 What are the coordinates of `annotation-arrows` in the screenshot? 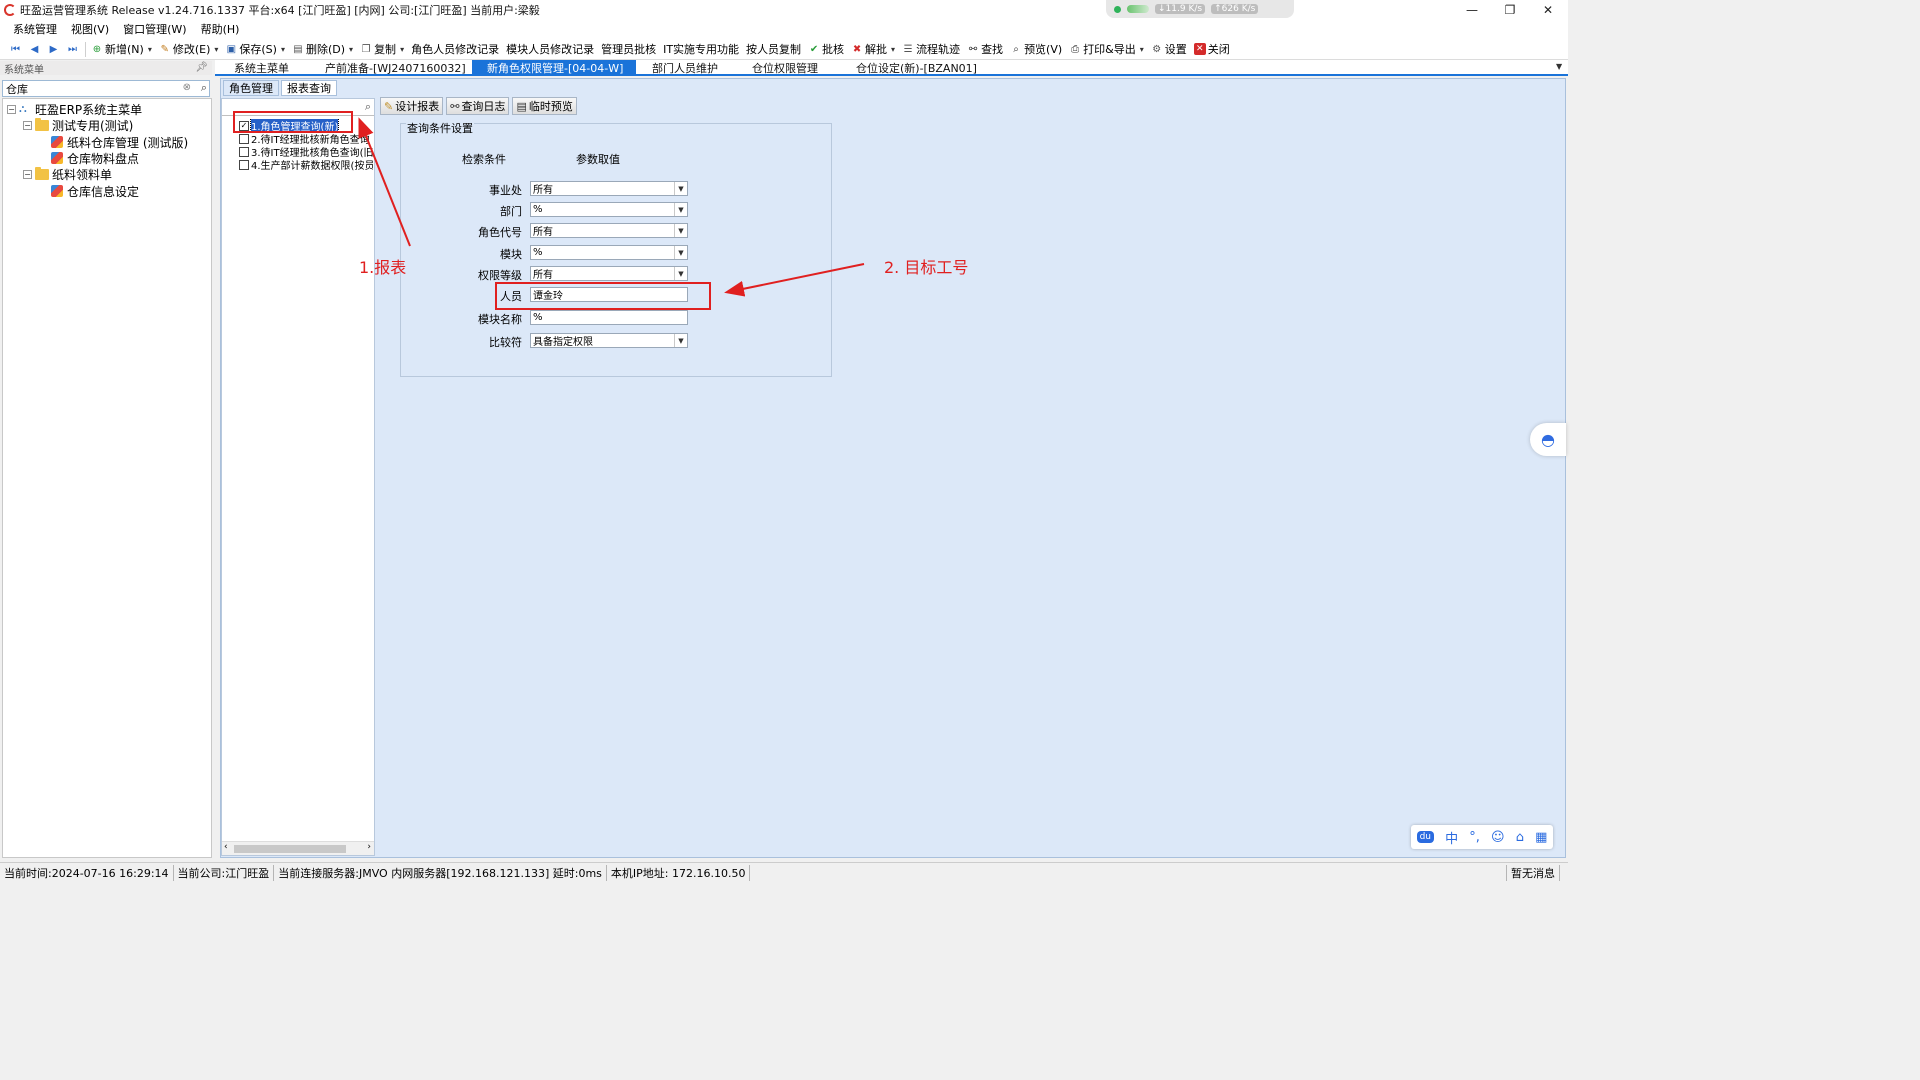 It's located at (611, 207).